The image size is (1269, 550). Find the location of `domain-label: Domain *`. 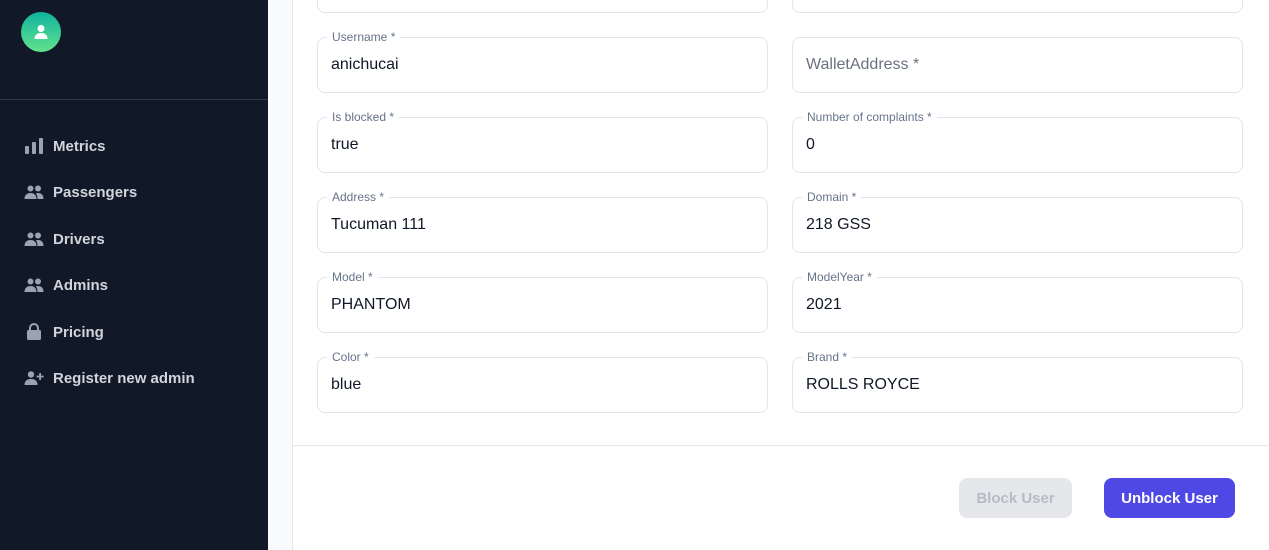

domain-label: Domain * is located at coordinates (832, 197).